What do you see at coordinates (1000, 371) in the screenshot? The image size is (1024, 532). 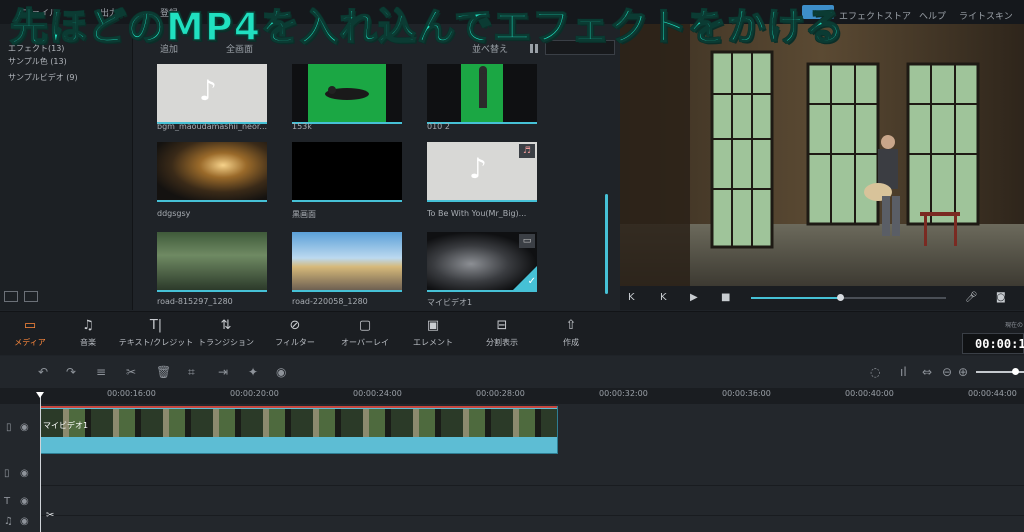 I see `zoom-slider` at bounding box center [1000, 371].